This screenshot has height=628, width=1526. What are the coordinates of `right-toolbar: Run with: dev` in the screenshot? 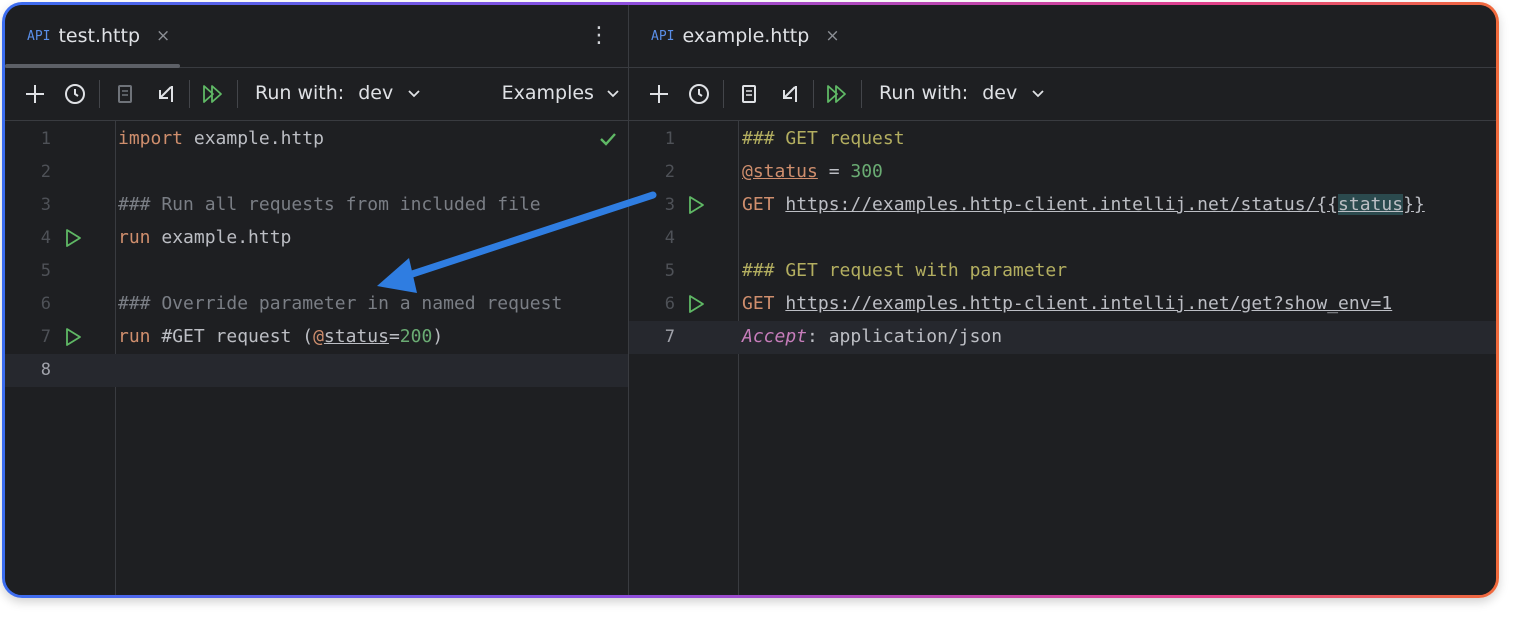 It's located at (1062, 94).